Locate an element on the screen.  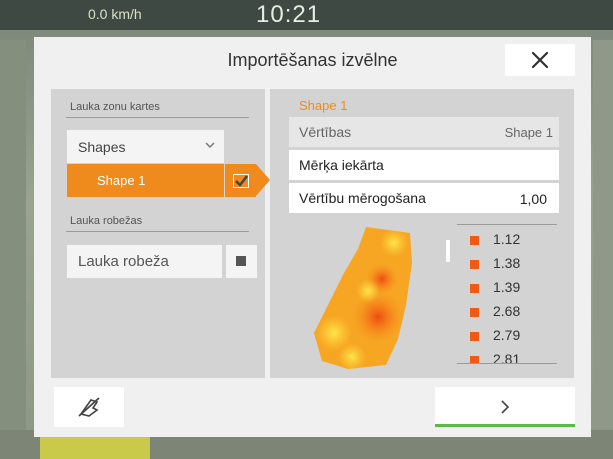
legend-value: 1.38 is located at coordinates (507, 263).